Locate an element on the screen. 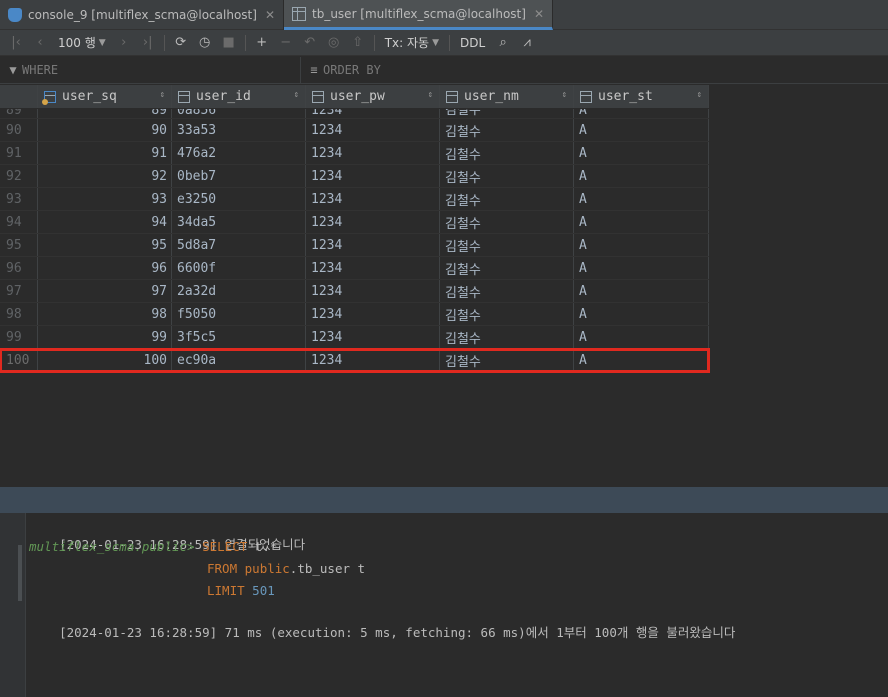 The image size is (888, 697). last-page-icon: ›| is located at coordinates (148, 43).